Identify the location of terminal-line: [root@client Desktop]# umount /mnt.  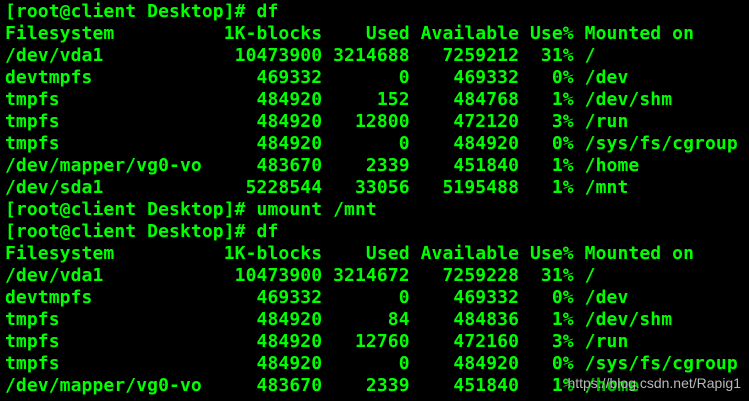
(191, 209).